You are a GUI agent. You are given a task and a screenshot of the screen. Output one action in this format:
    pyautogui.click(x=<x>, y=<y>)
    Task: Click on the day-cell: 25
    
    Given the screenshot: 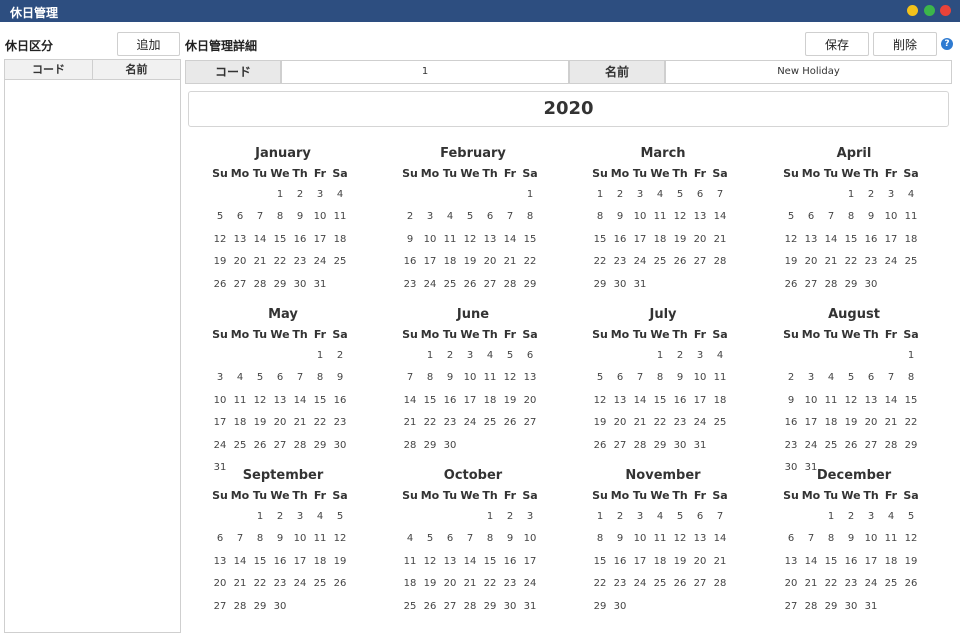 What is the action you would take?
    pyautogui.click(x=490, y=423)
    